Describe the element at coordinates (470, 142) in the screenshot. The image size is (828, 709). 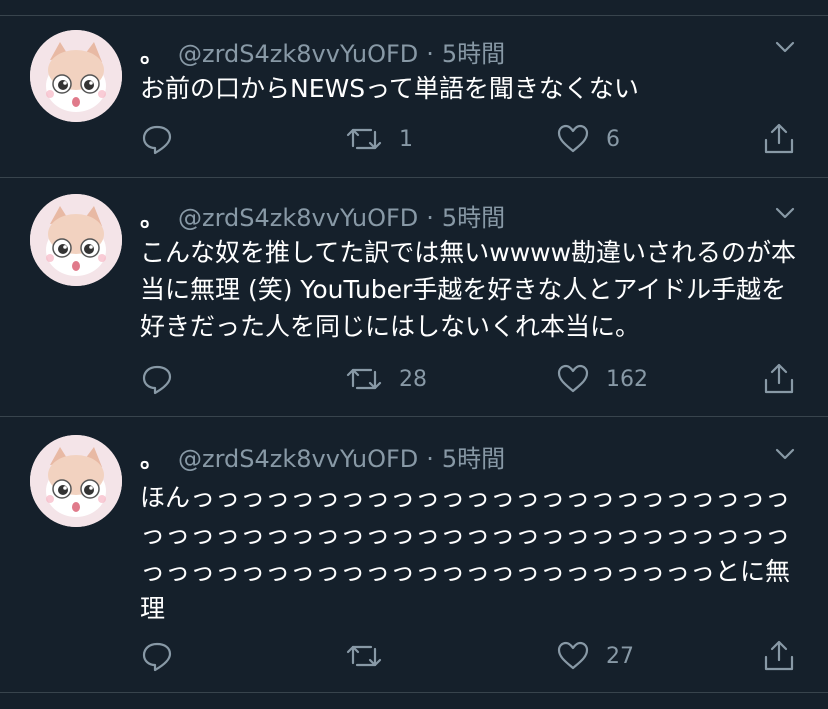
I see `tweet-actions: 1 6` at that location.